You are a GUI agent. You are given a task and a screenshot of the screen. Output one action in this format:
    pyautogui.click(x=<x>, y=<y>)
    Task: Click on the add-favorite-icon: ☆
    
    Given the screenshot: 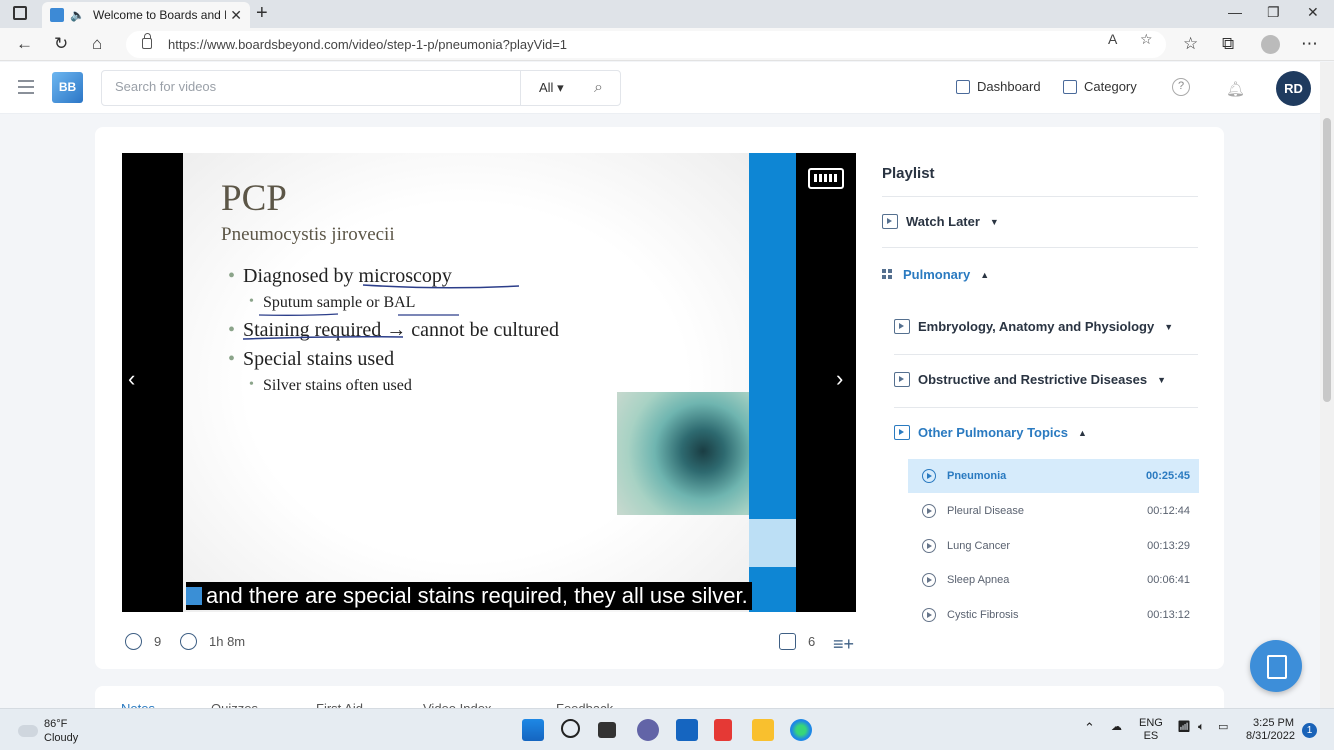 What is the action you would take?
    pyautogui.click(x=1146, y=39)
    